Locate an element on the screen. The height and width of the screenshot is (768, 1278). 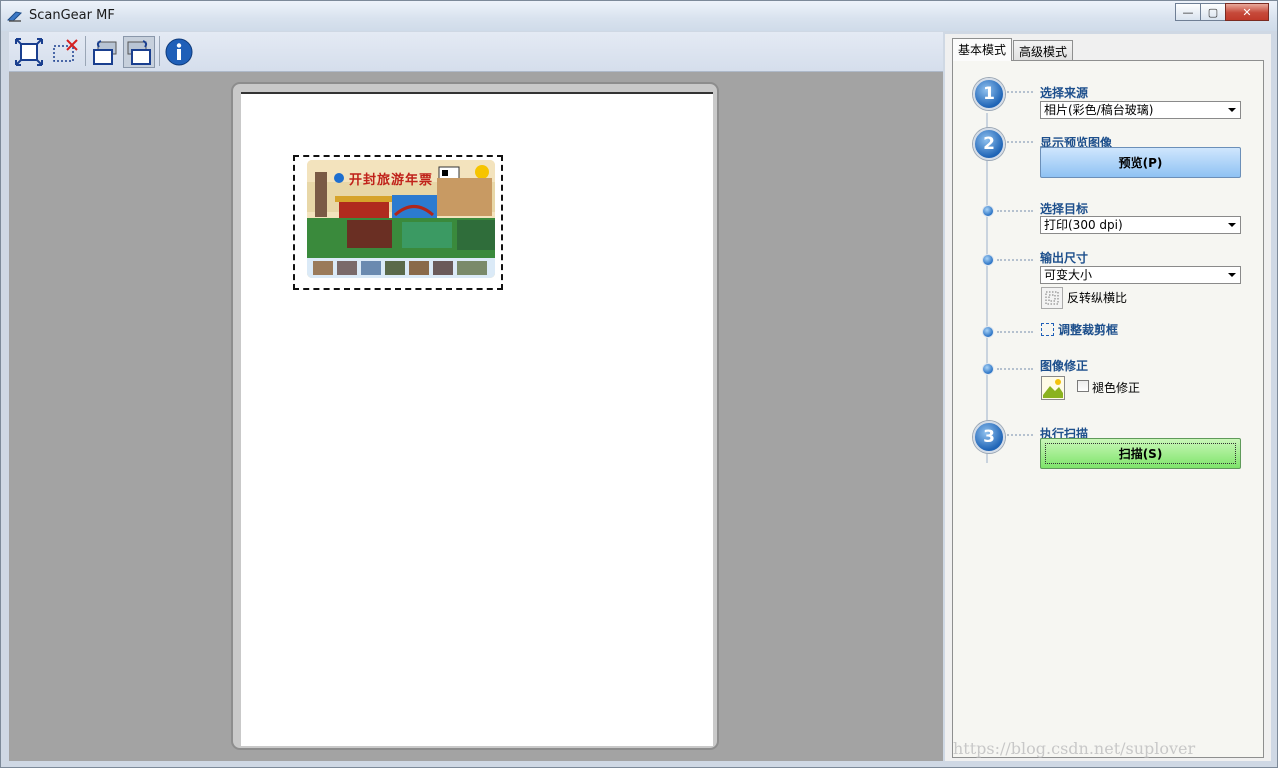
output-size-label: 输出尺寸 is located at coordinates (1064, 258).